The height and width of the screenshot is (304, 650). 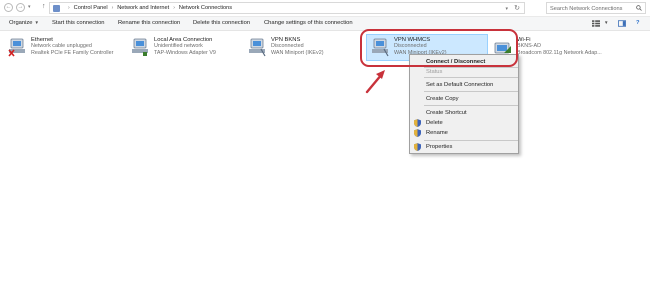 I want to click on chevron-down-icon: ▼, so click(x=36, y=22).